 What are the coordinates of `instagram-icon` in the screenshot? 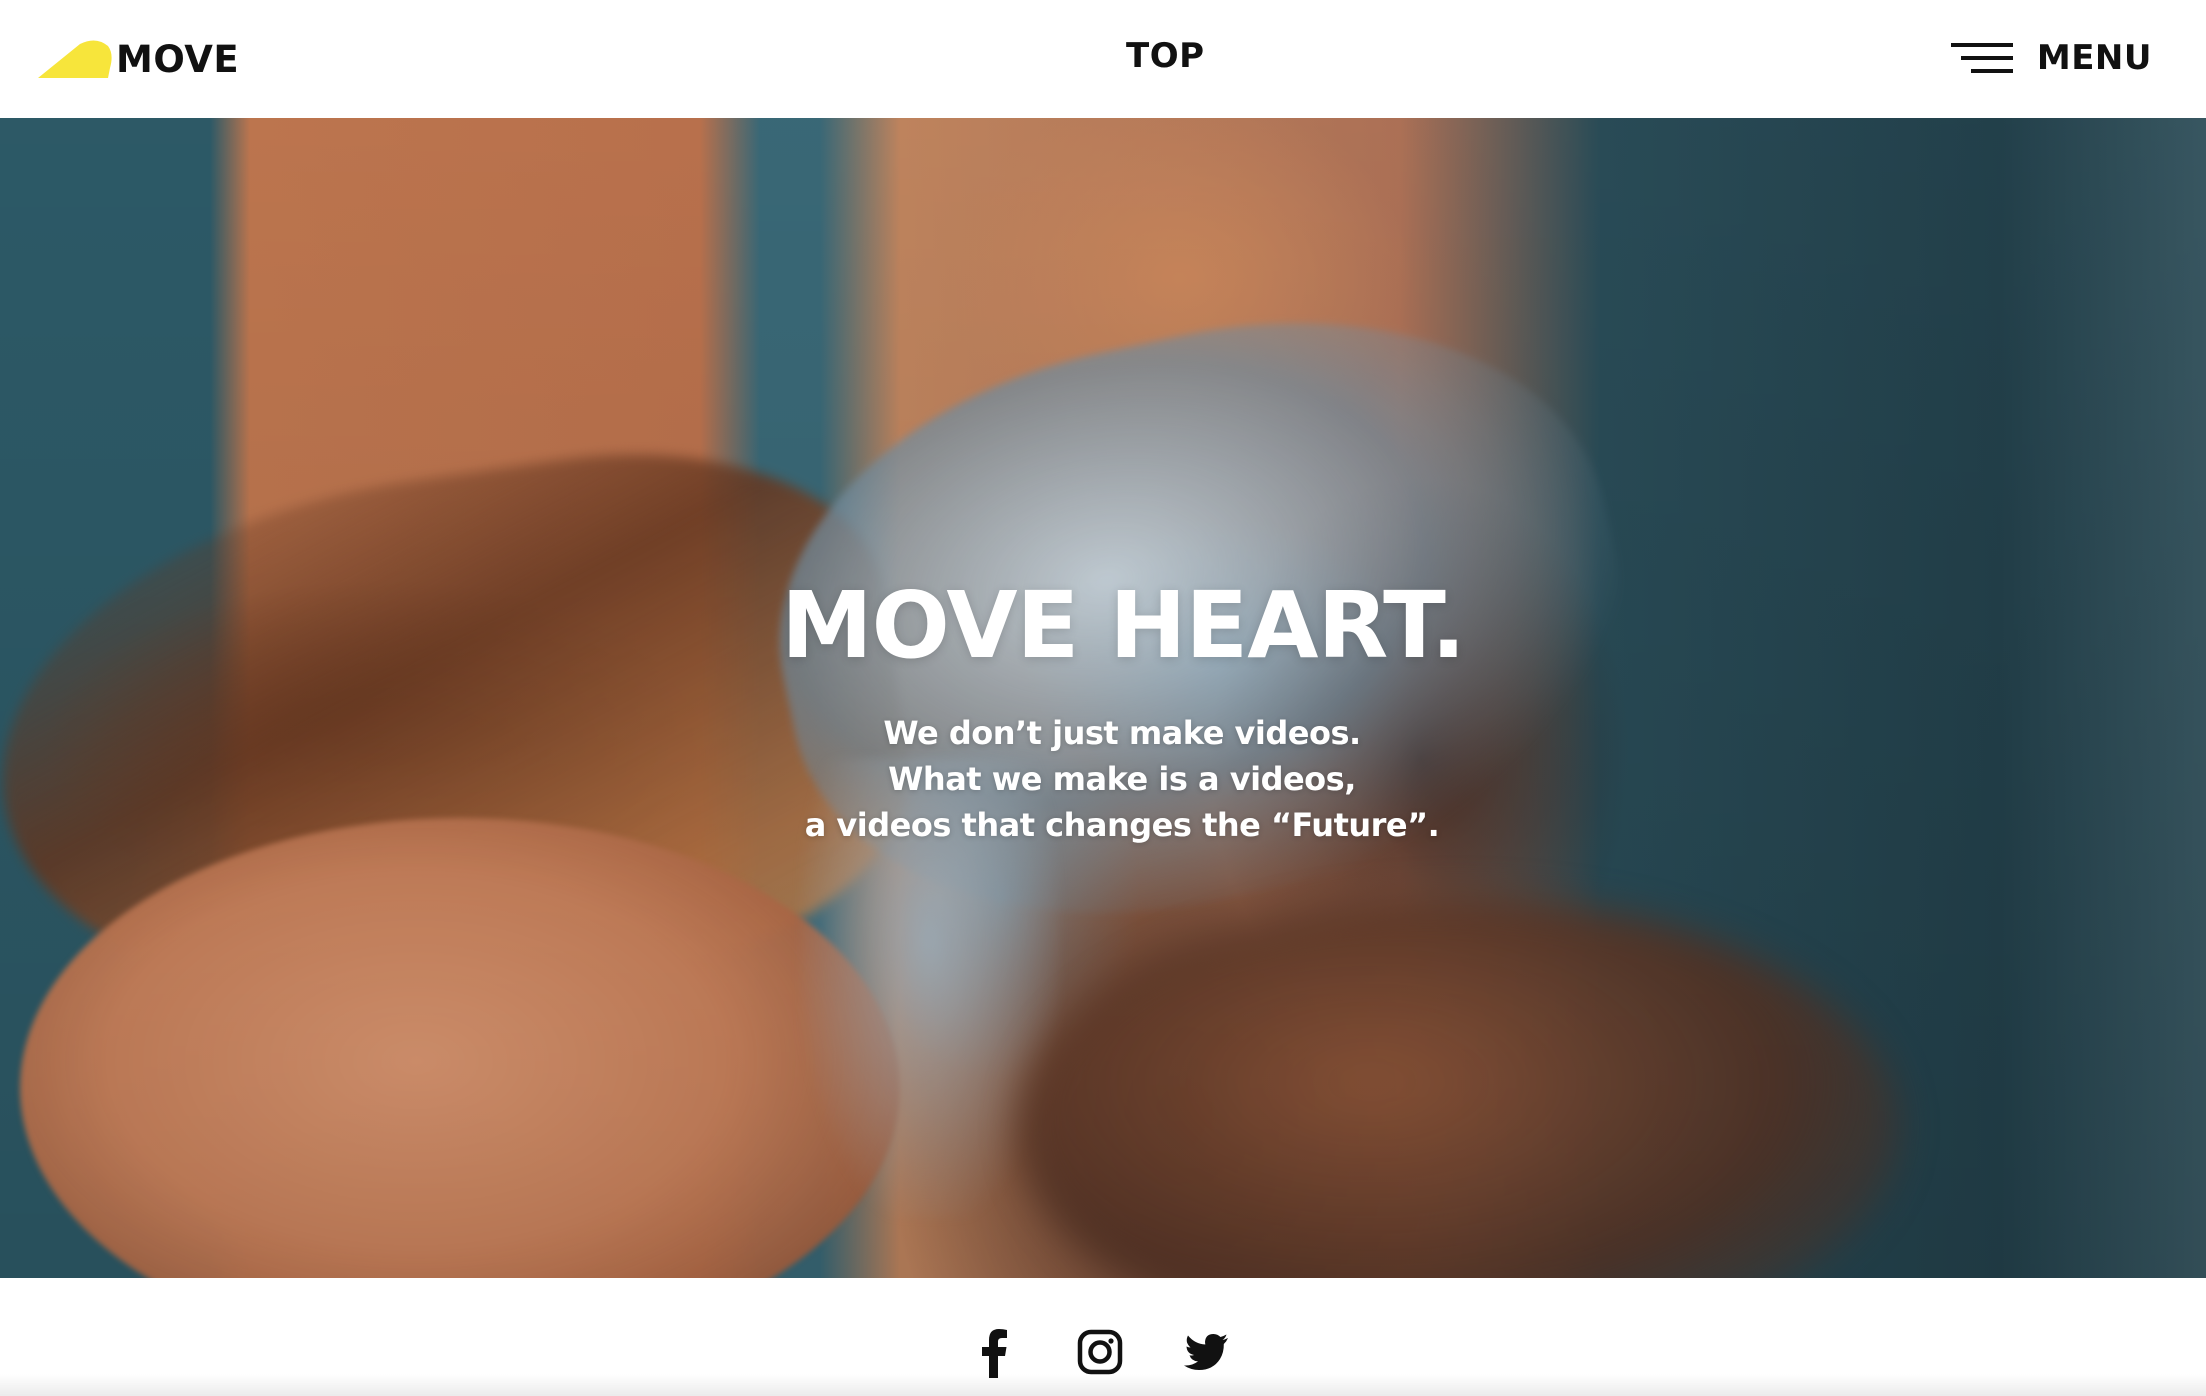 It's located at (1100, 1352).